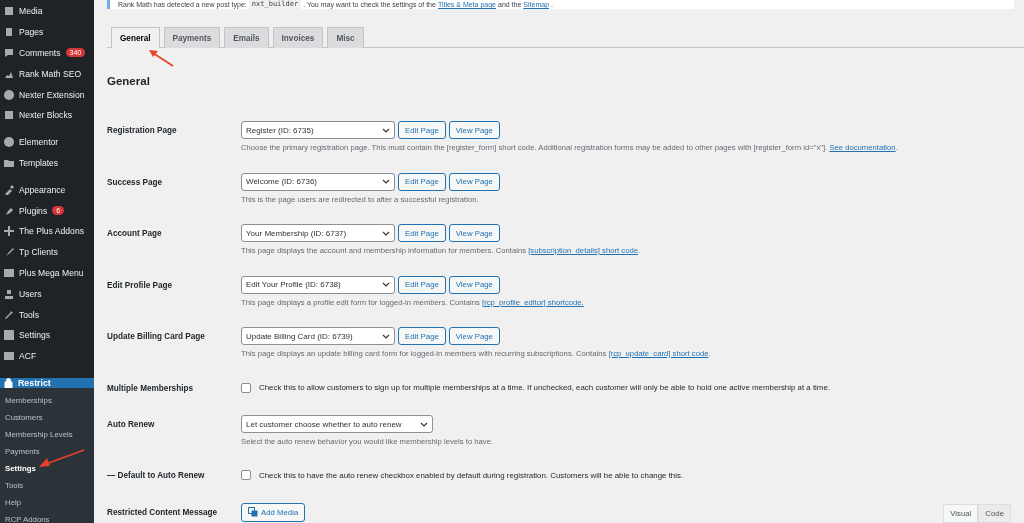 The height and width of the screenshot is (523, 1024). What do you see at coordinates (156, 476) in the screenshot?
I see `field-label: — Default to Auto Renew` at bounding box center [156, 476].